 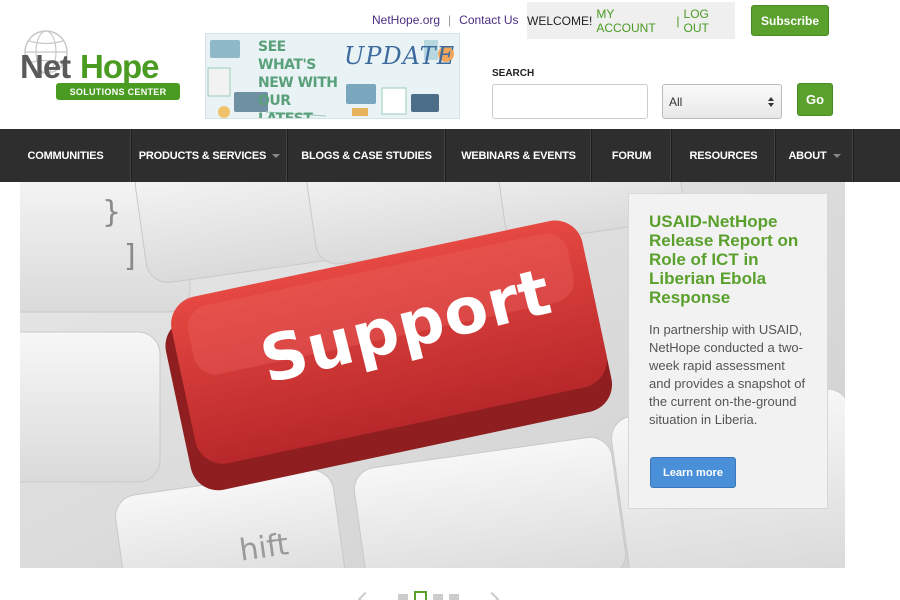 What do you see at coordinates (365, 595) in the screenshot?
I see `chevron-left-icon` at bounding box center [365, 595].